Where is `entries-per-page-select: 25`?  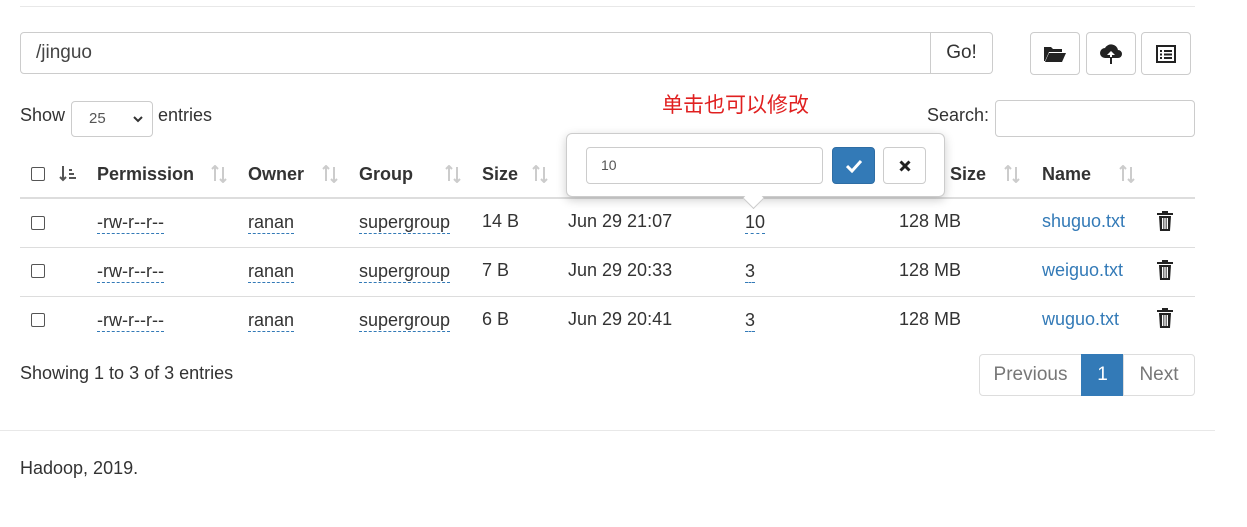
entries-per-page-select: 25 is located at coordinates (112, 119).